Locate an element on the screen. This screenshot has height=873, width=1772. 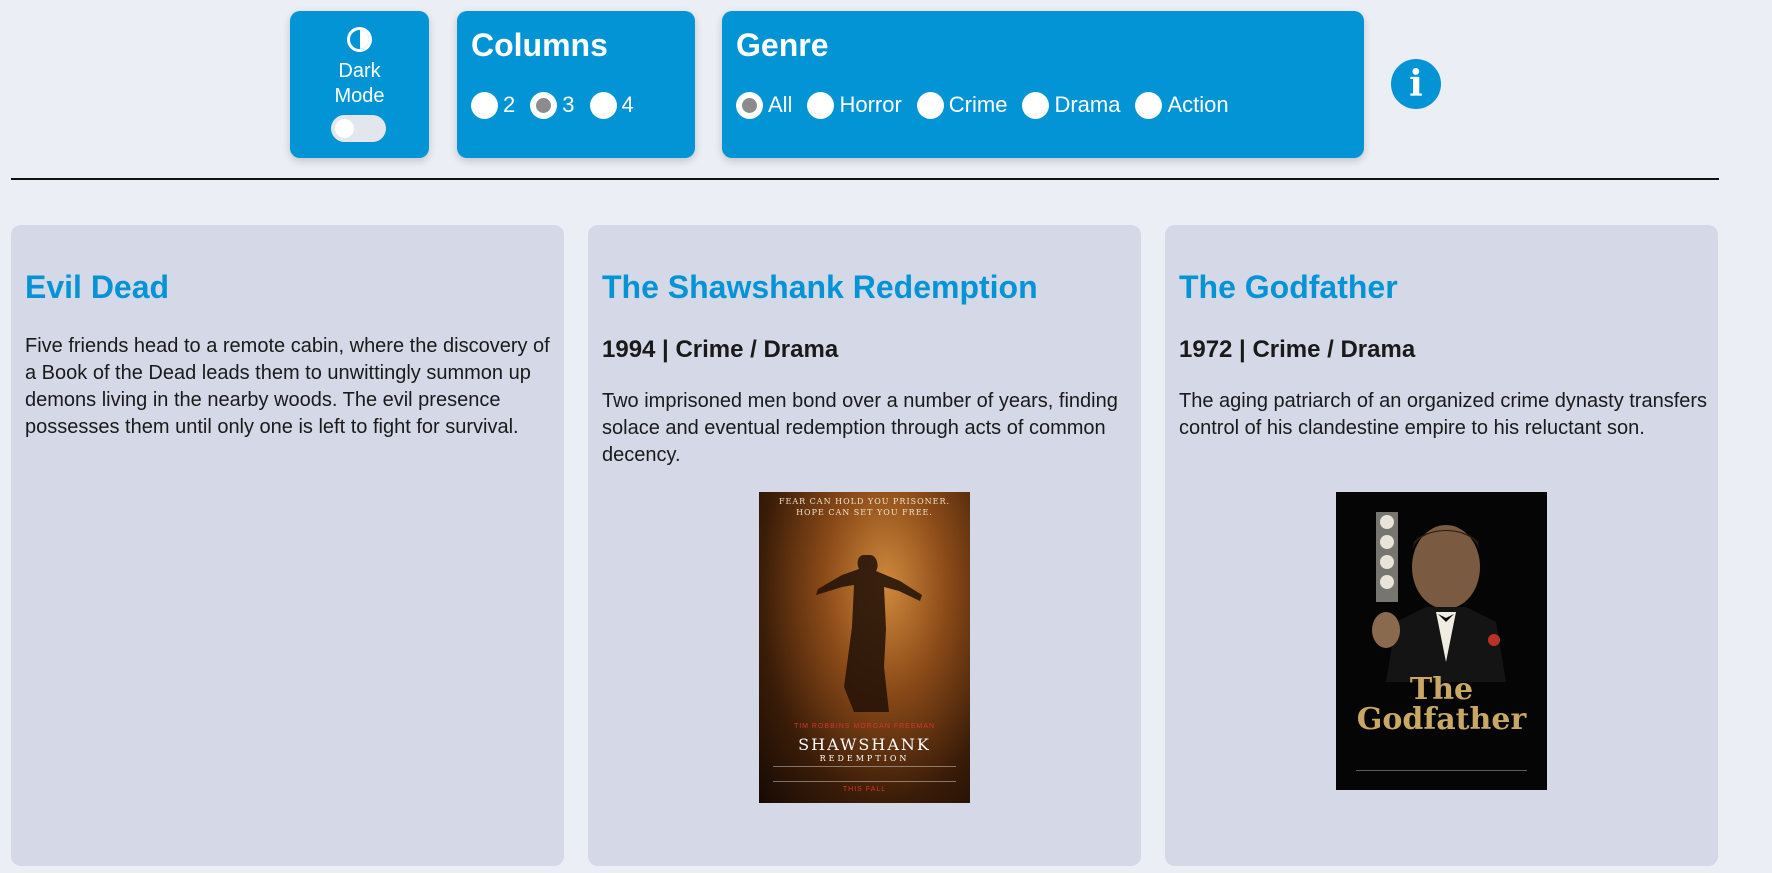
genre-option-label: Action is located at coordinates (1198, 104).